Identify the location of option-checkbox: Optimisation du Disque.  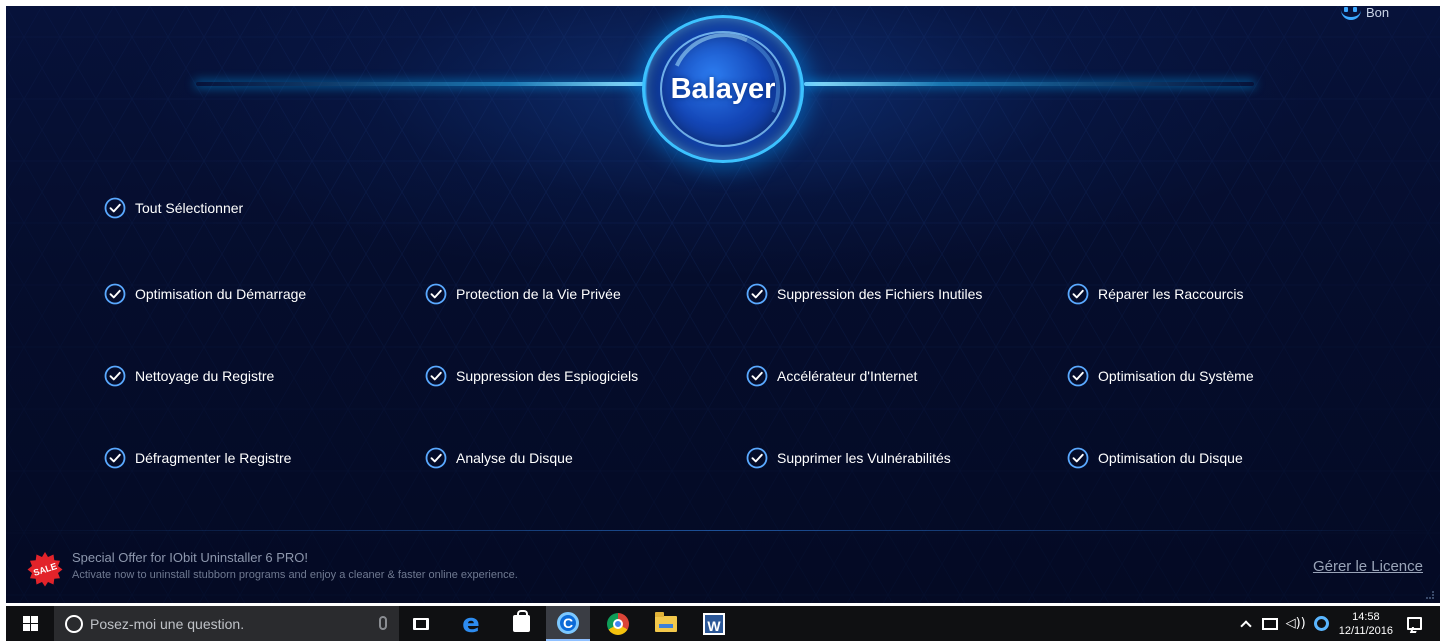
(1155, 458).